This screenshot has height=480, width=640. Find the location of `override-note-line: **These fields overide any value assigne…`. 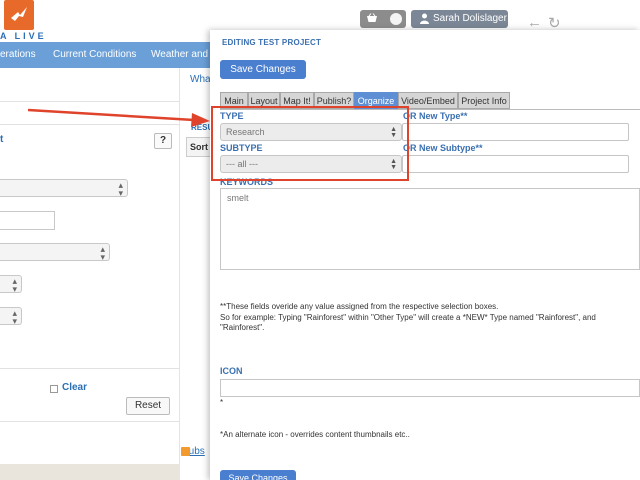

override-note-line: **These fields overide any value assigne… is located at coordinates (359, 306).